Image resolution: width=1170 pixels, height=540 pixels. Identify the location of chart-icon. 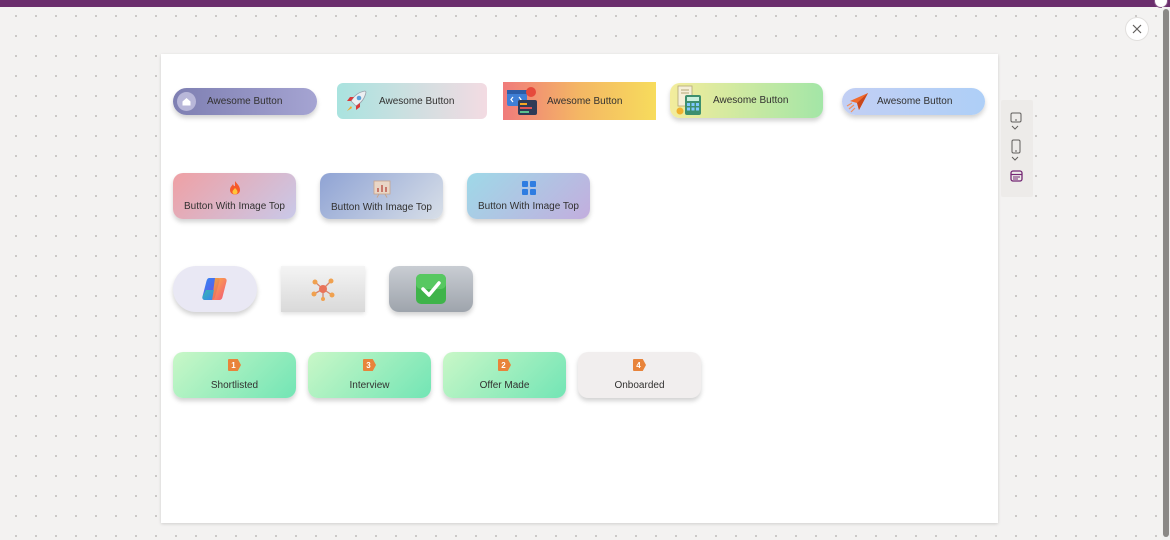
(382, 189).